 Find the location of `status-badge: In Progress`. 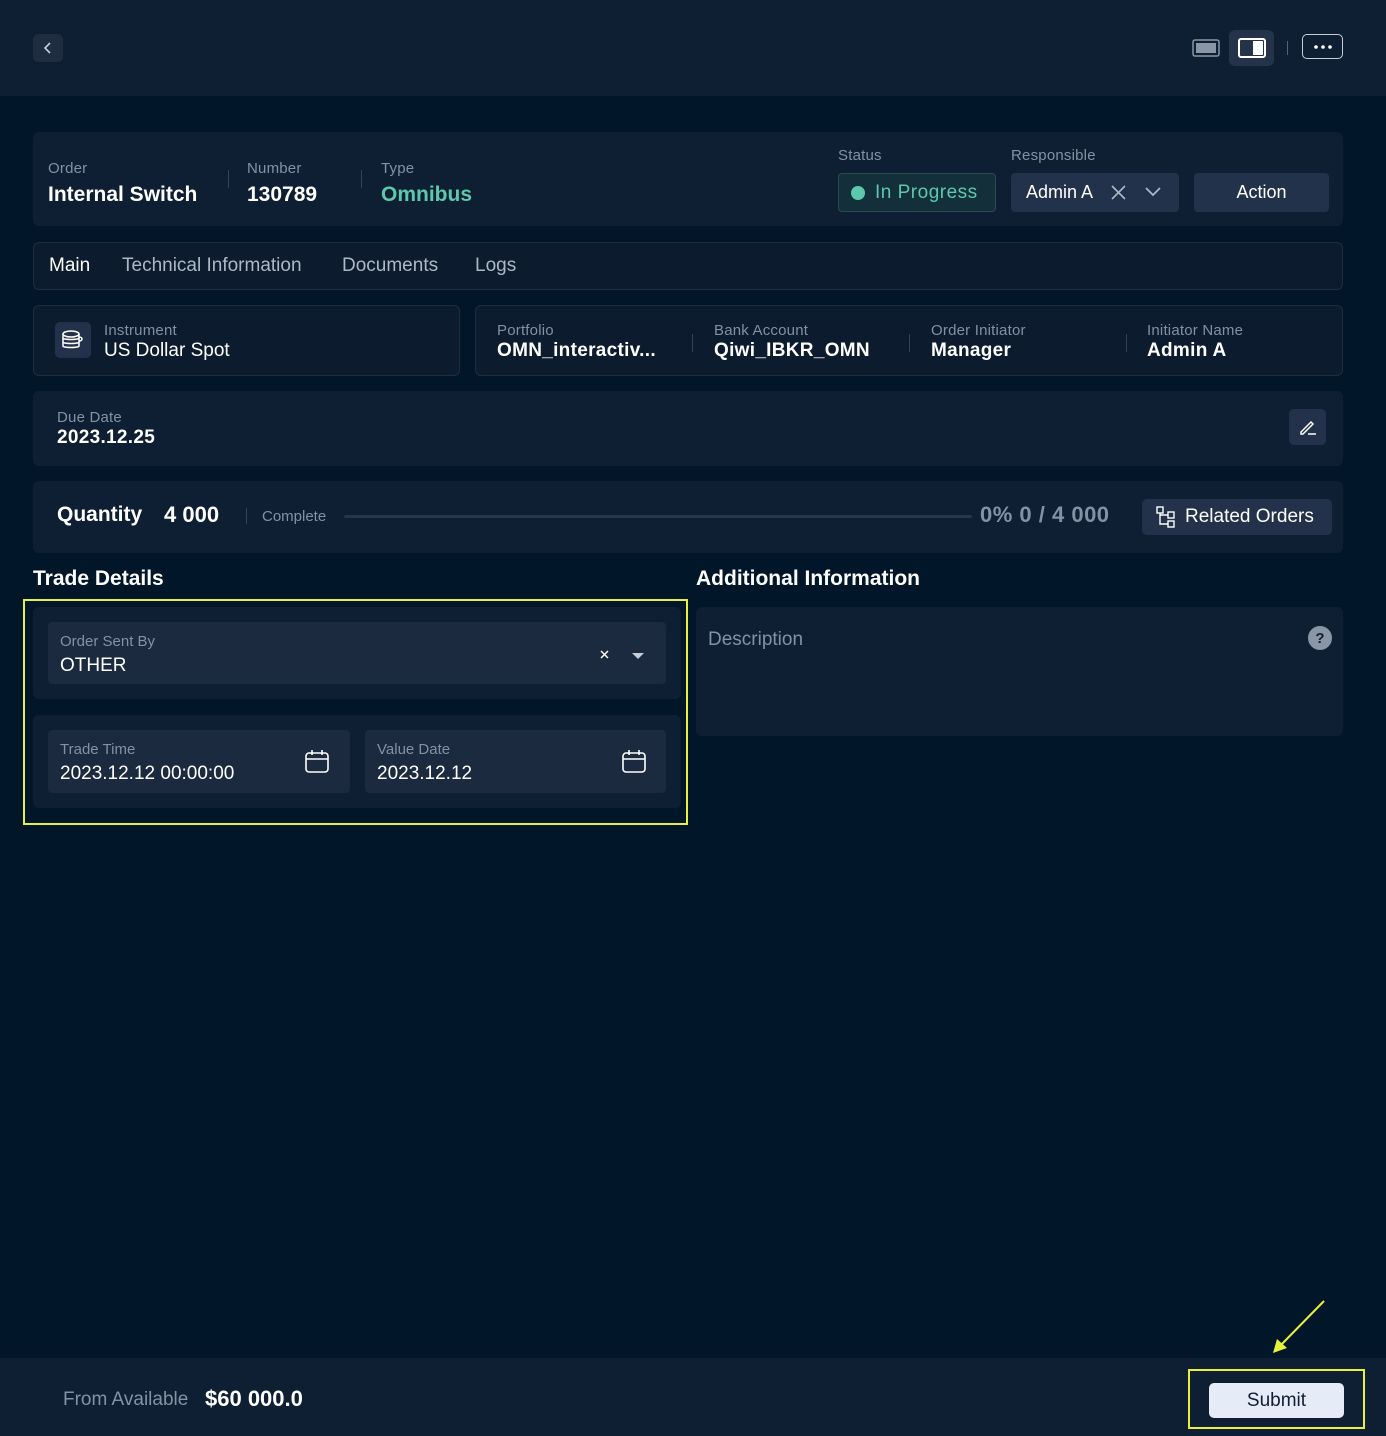

status-badge: In Progress is located at coordinates (917, 192).